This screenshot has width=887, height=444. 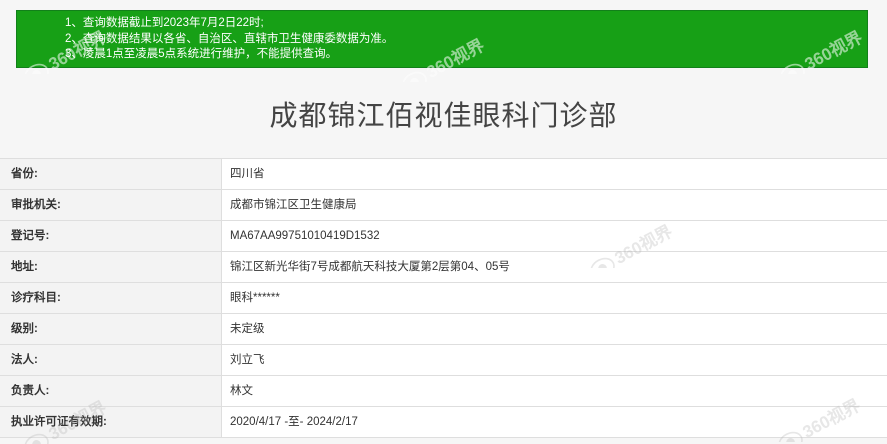 What do you see at coordinates (111, 391) in the screenshot?
I see `row-label: 负责人:` at bounding box center [111, 391].